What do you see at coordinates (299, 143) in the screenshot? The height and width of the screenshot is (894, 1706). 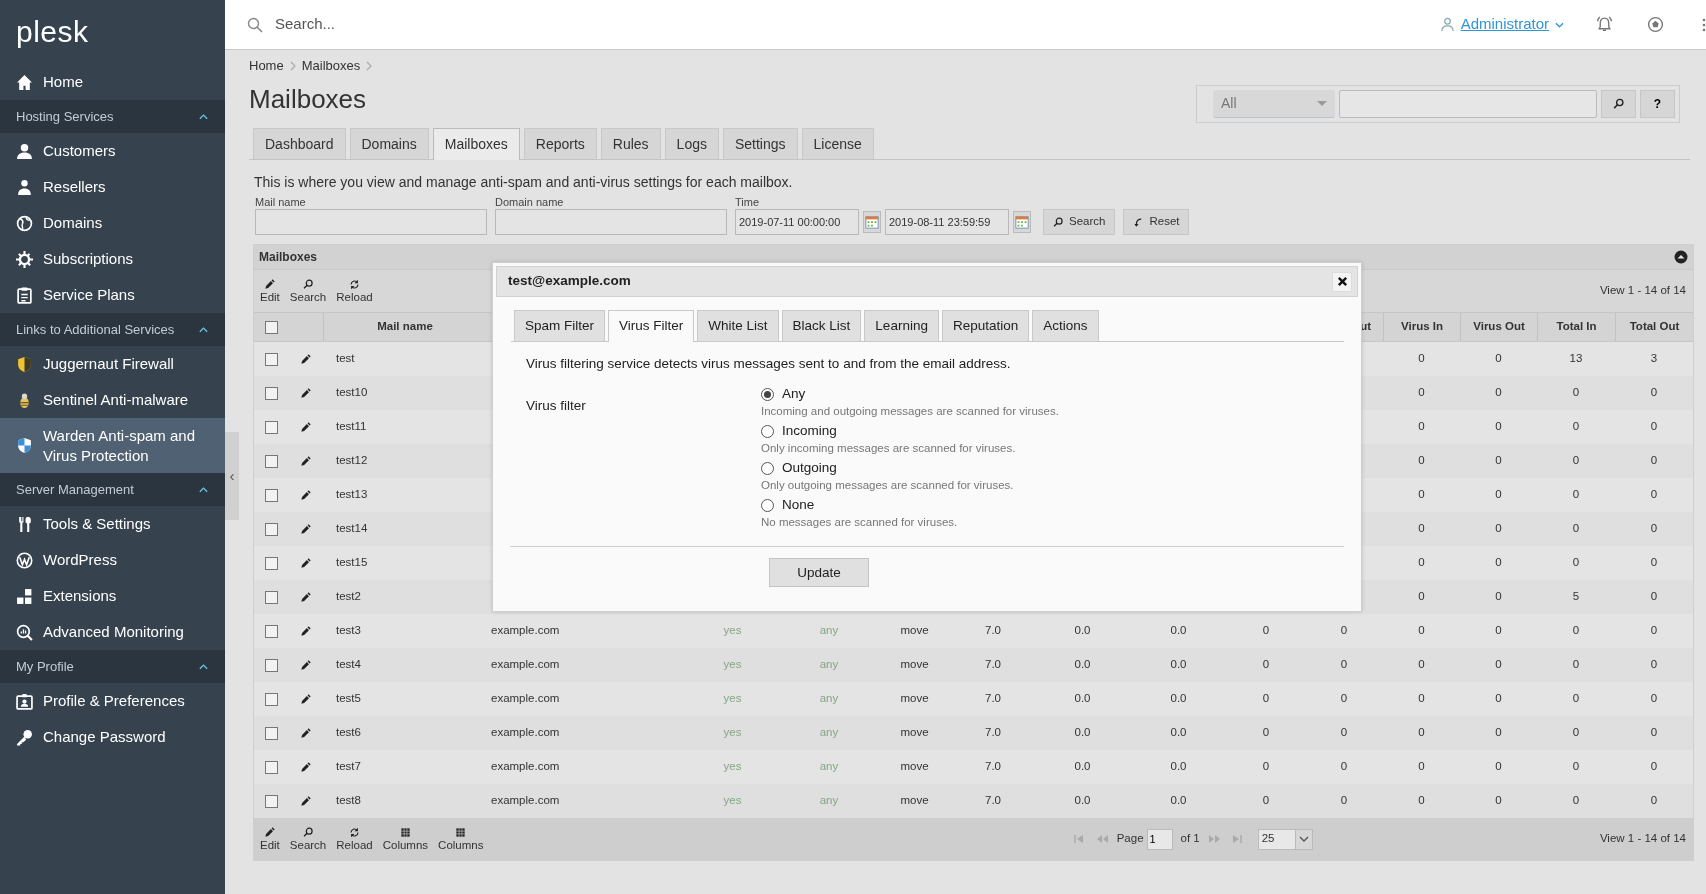 I see `tab: Dashboard` at bounding box center [299, 143].